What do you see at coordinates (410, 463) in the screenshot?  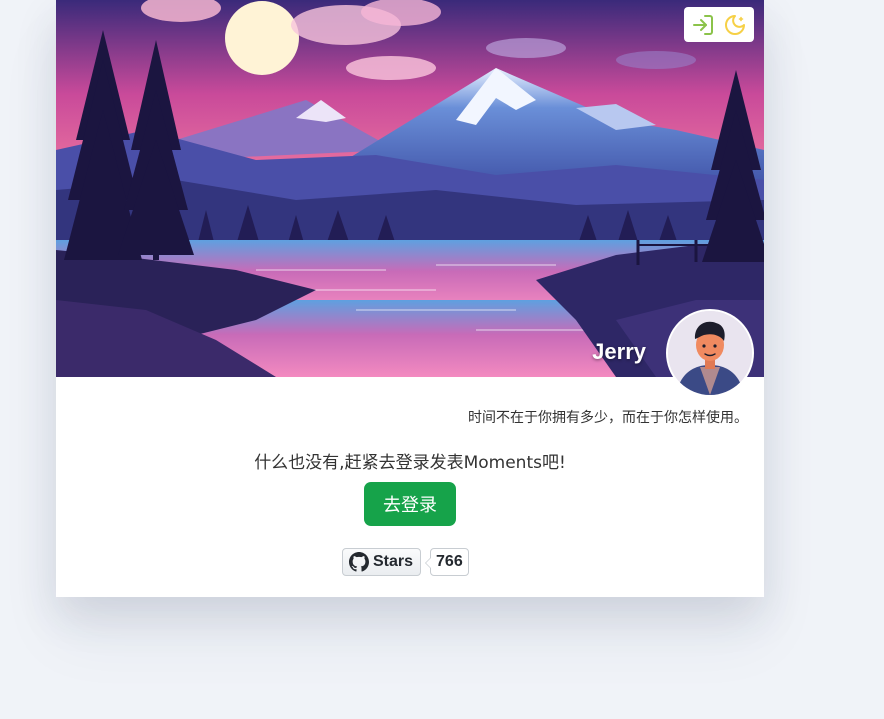 I see `empty-state-message: 什么也没有,赶紧去登录发表Moments吧!` at bounding box center [410, 463].